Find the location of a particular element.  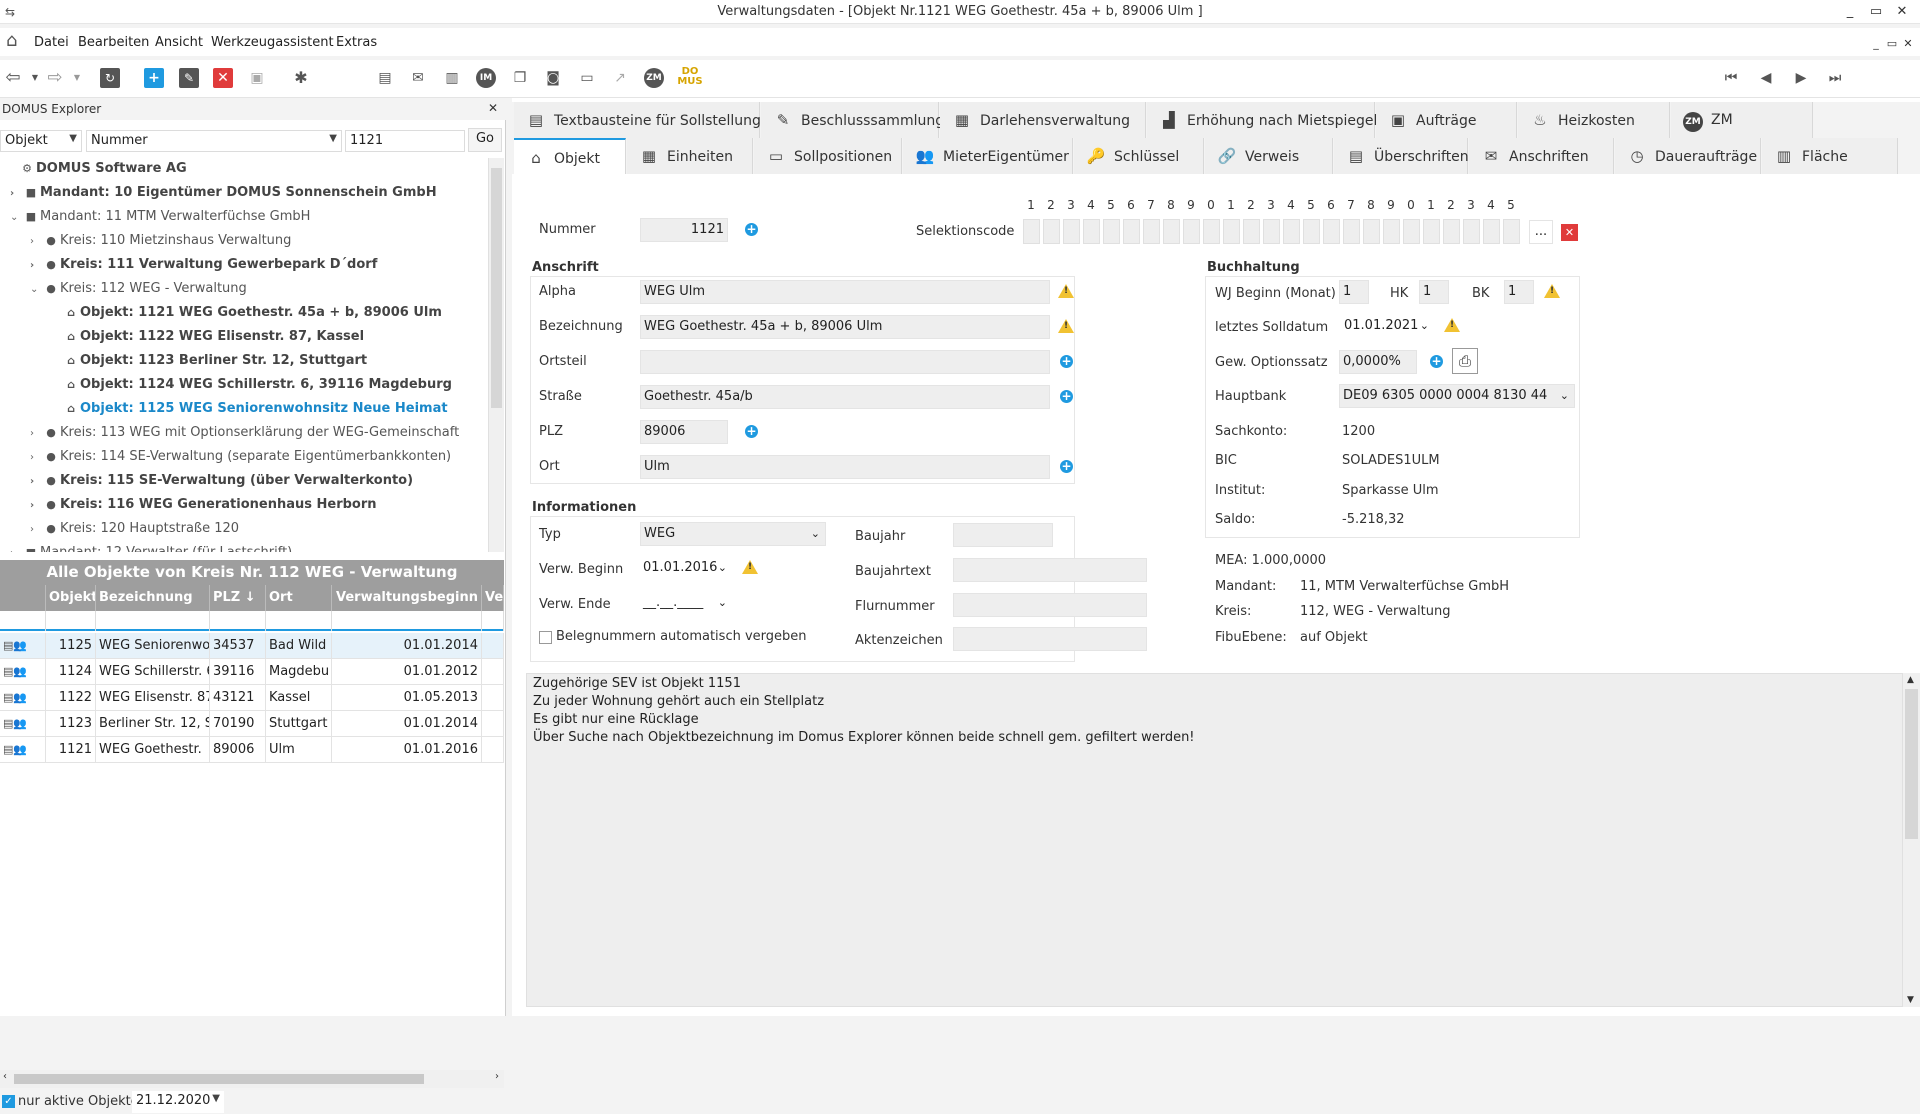

tab-daueraufträge: ◷ Daueraufträge is located at coordinates (1688, 156).